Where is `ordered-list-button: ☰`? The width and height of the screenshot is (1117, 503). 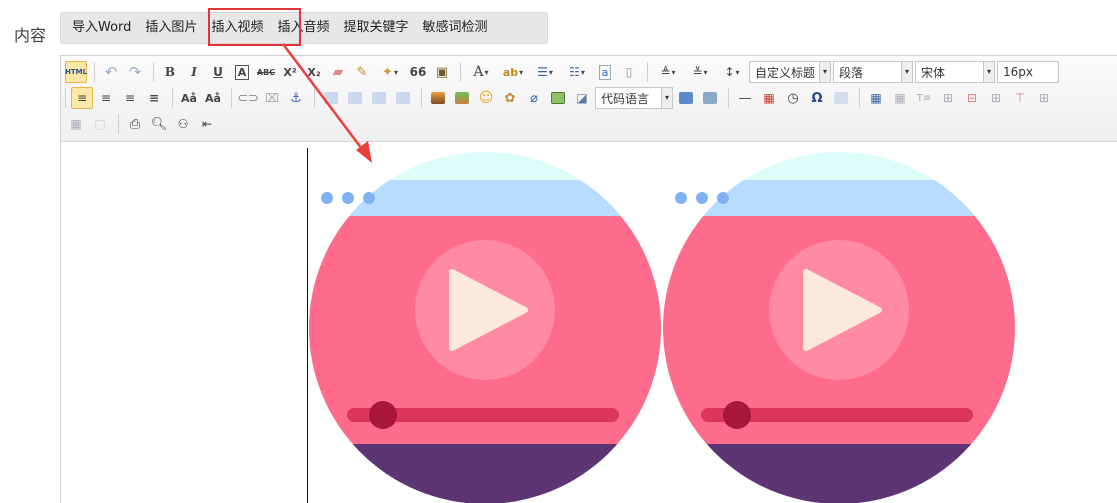
ordered-list-button: ☰ is located at coordinates (545, 72).